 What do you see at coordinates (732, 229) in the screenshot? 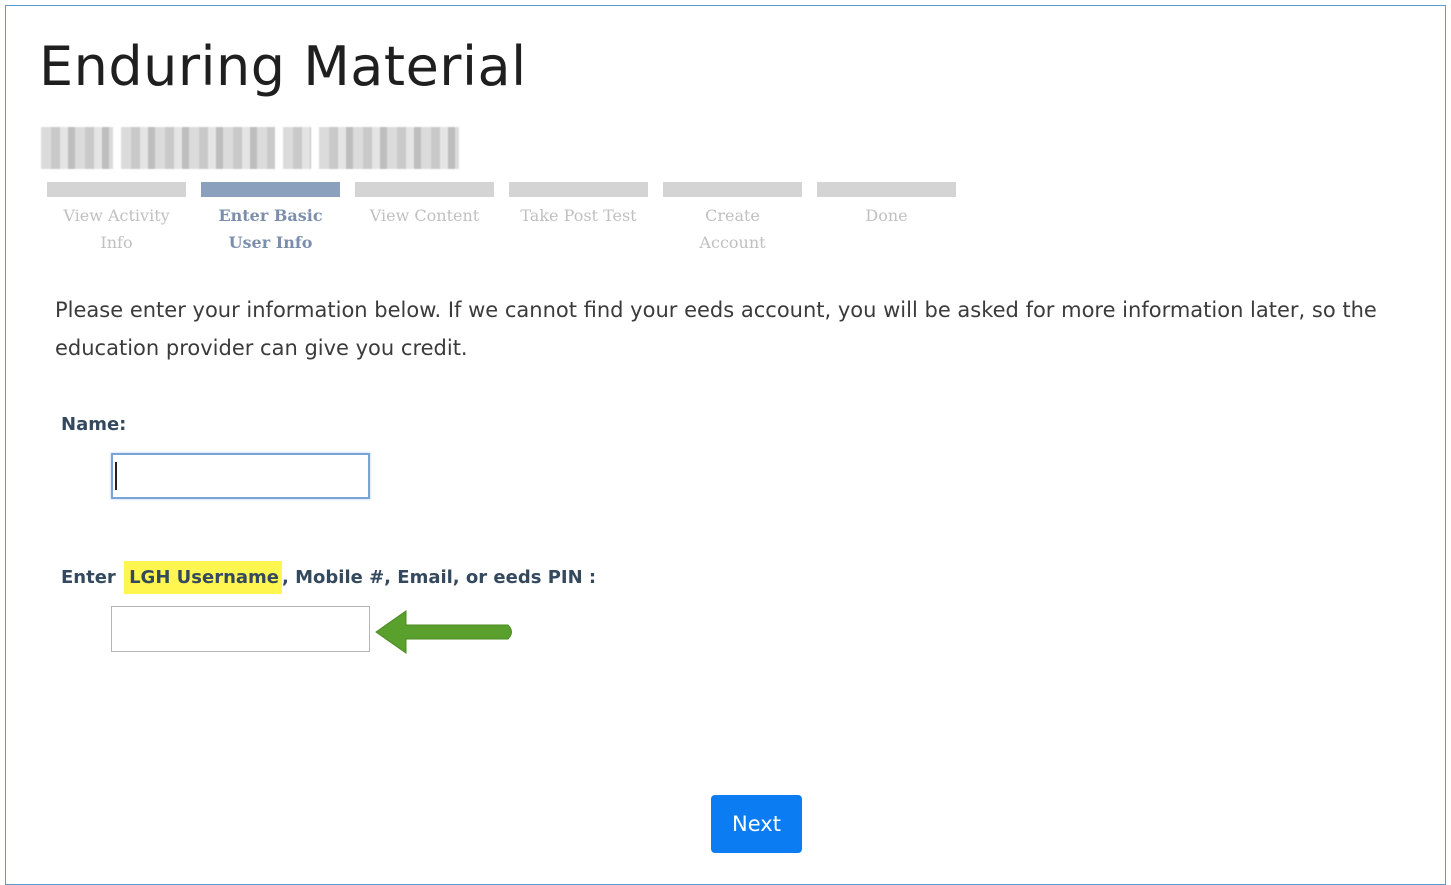
I see `step-label: Create Account` at bounding box center [732, 229].